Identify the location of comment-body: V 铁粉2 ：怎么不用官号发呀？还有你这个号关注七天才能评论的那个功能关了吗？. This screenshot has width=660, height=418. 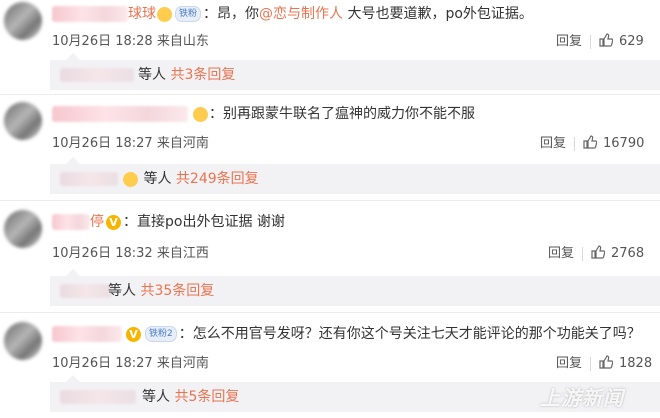
(382, 334).